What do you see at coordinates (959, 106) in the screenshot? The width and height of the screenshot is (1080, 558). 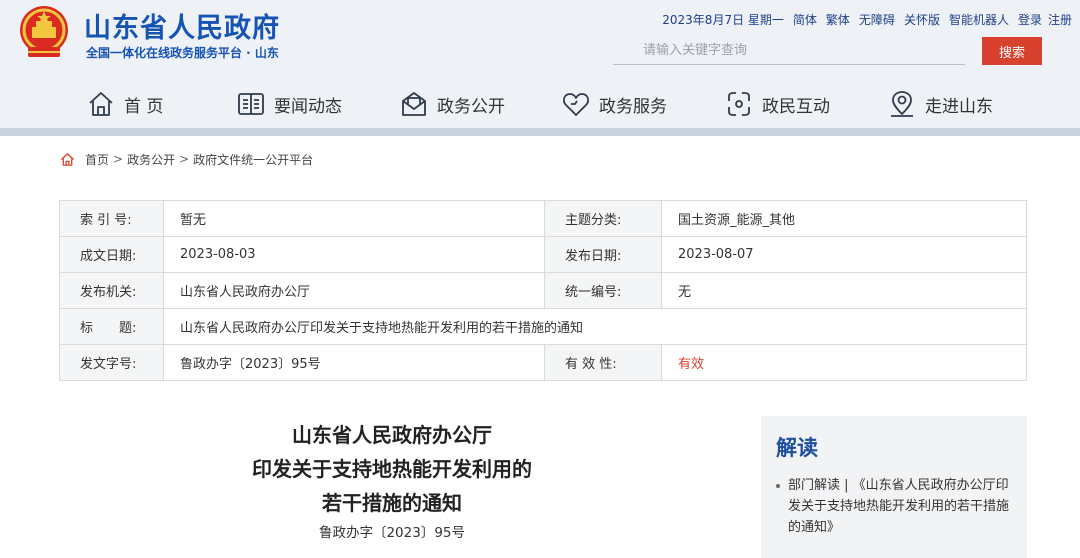 I see `nav-label: 走进山东` at bounding box center [959, 106].